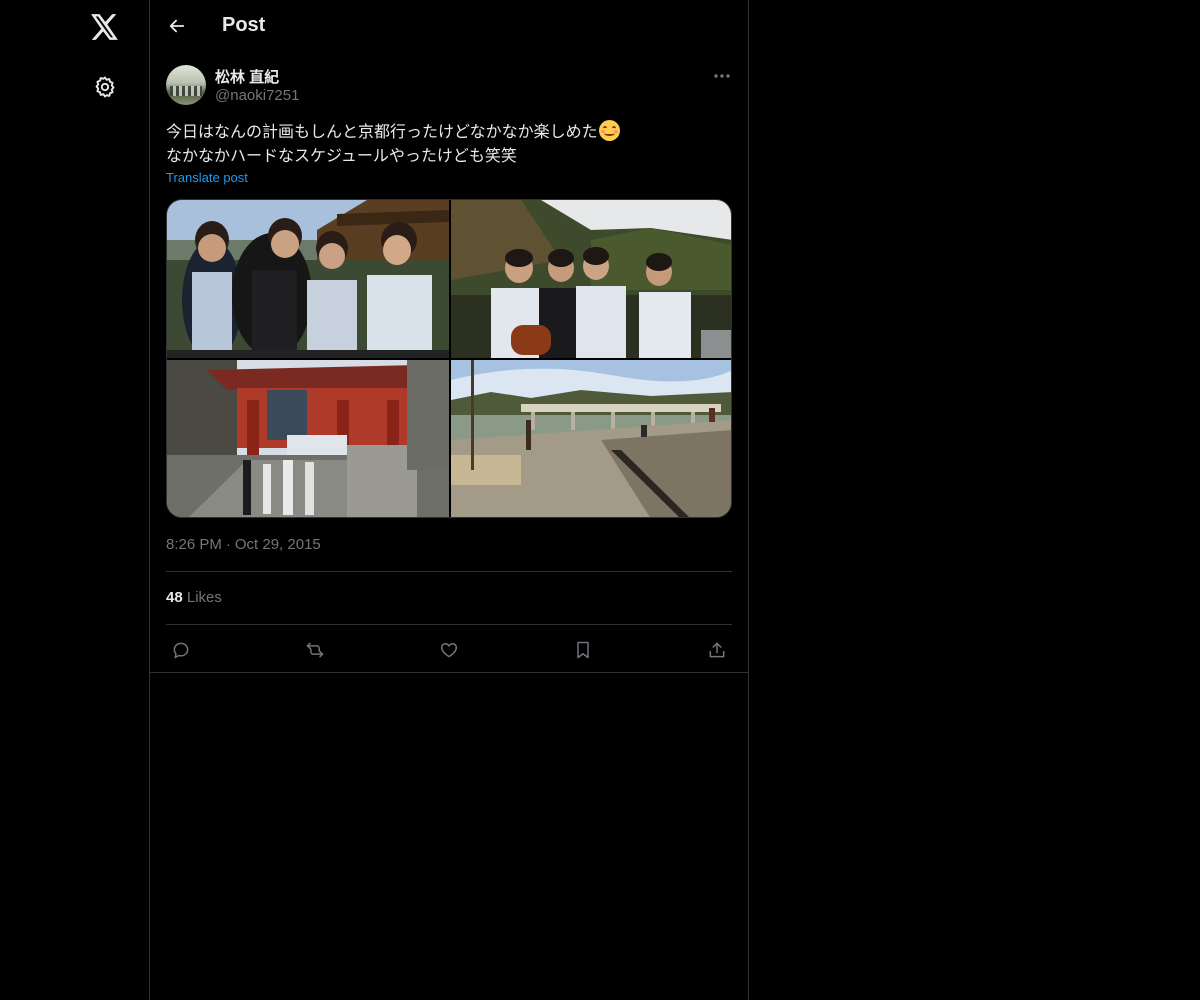 The width and height of the screenshot is (1200, 1000). What do you see at coordinates (277, 544) in the screenshot?
I see `post-date: Oct 29, 2015` at bounding box center [277, 544].